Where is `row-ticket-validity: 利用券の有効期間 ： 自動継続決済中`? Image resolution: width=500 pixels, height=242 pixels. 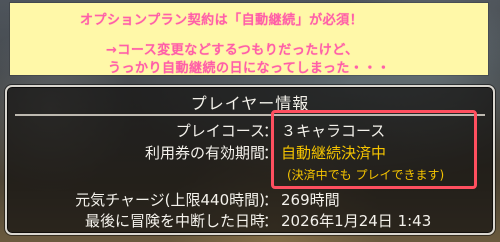
row-ticket-validity: 利用券の有効期間 ： 自動継続決済中 is located at coordinates (250, 152).